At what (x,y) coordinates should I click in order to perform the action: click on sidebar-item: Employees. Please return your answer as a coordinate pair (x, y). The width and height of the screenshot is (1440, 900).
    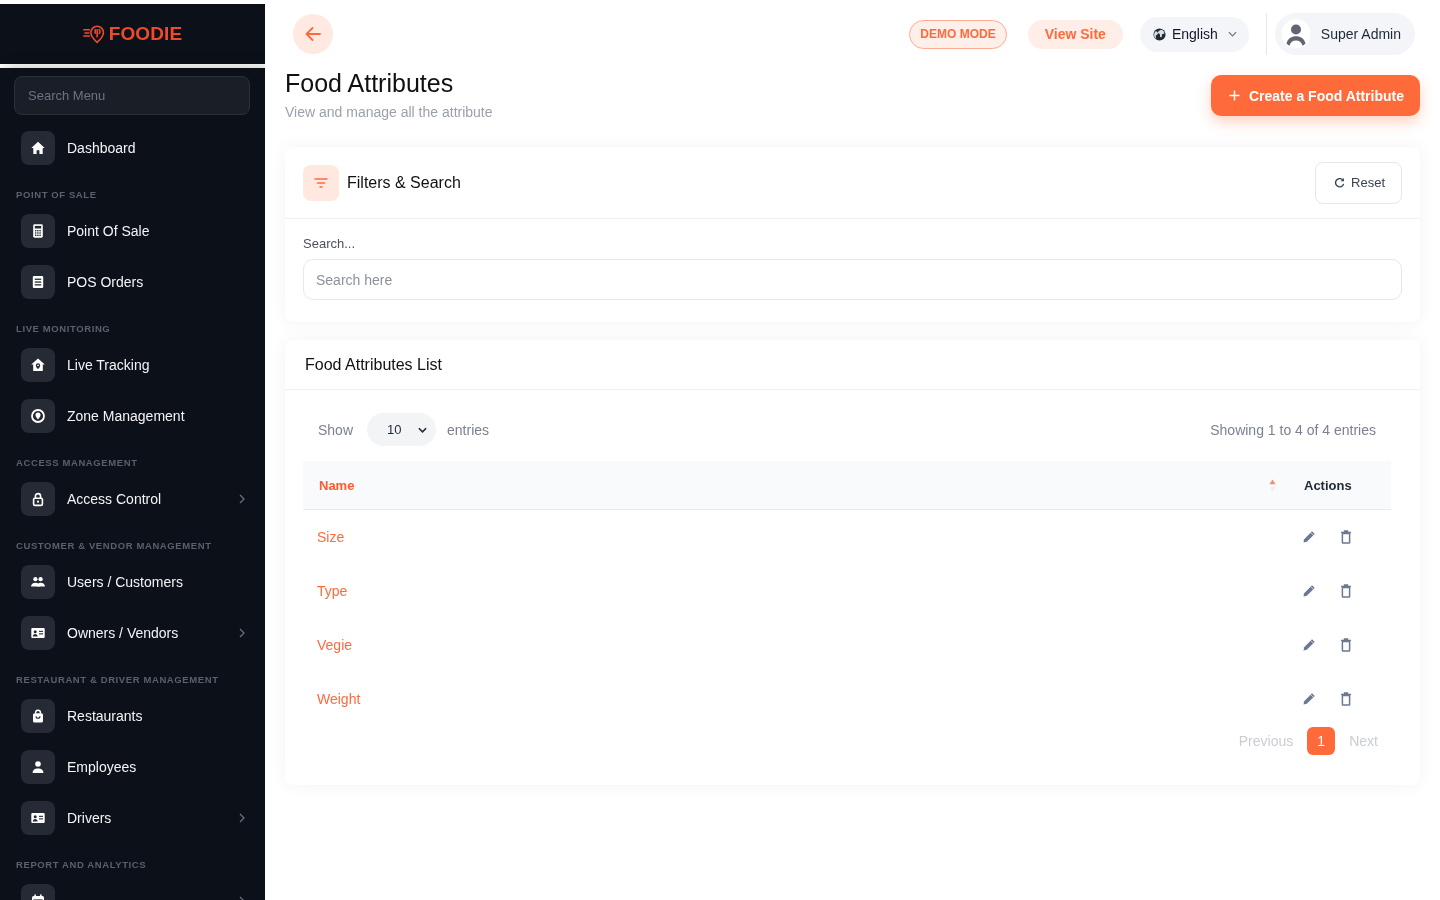
    Looking at the image, I should click on (132, 766).